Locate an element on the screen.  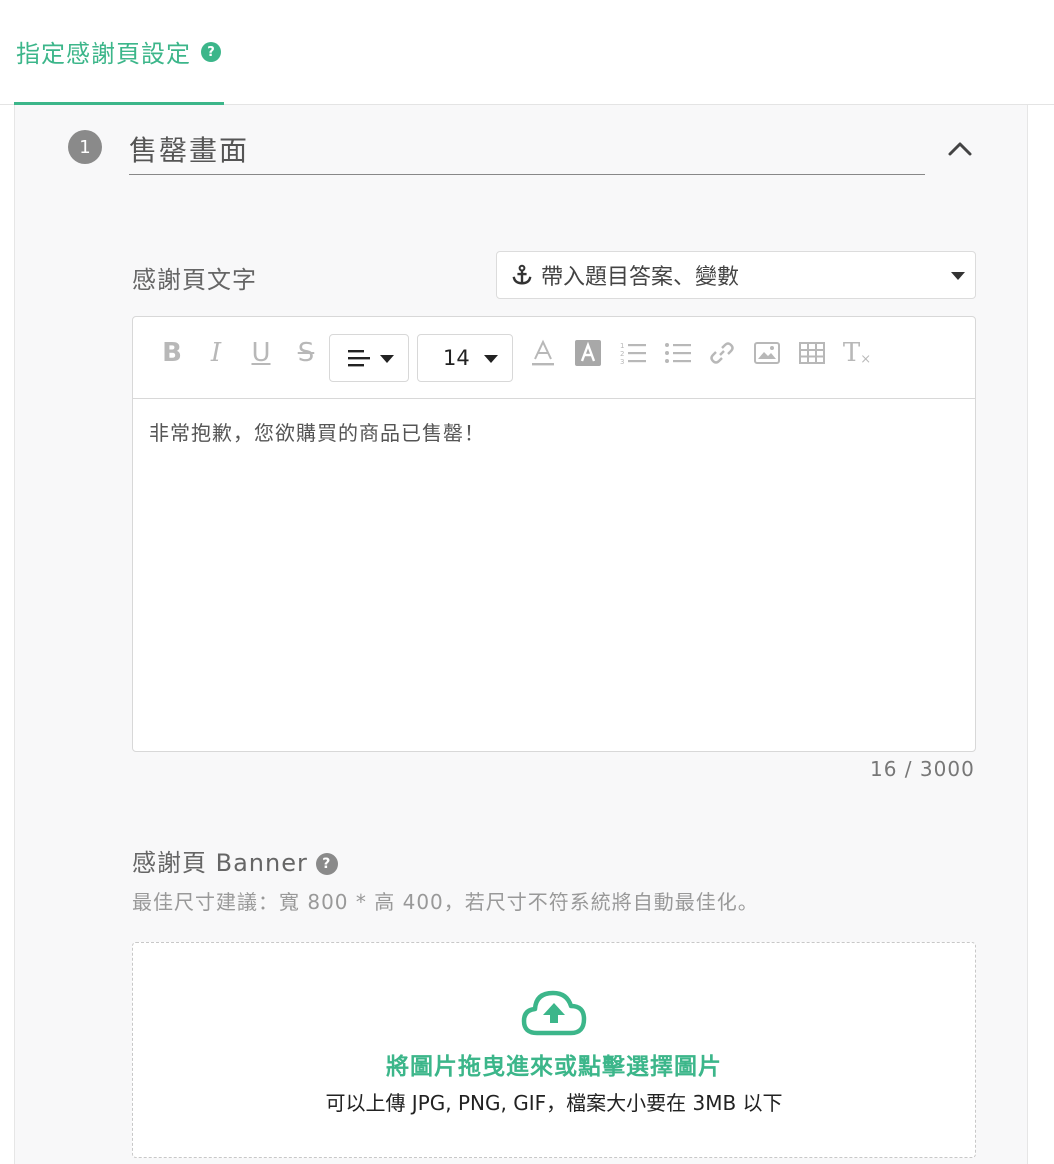
svg-text: 3 is located at coordinates (622, 361).